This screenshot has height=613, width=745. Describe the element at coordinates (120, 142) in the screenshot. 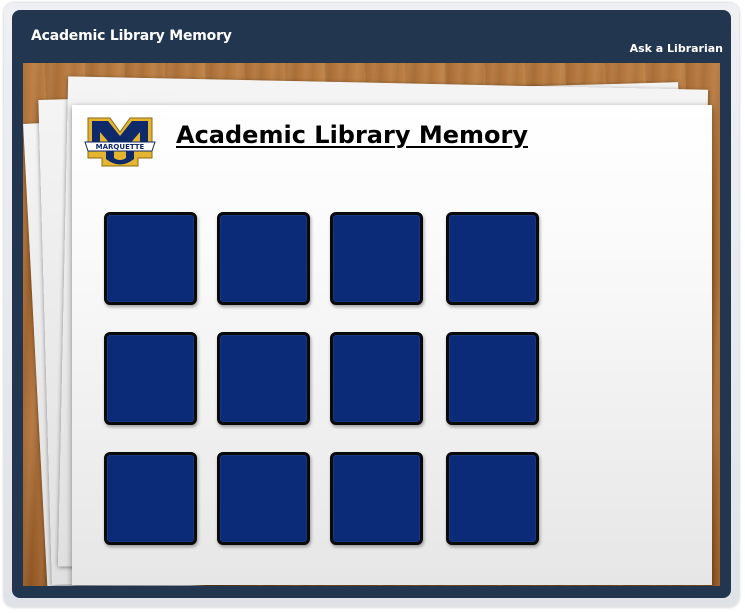

I see `marquette-logo-icon: MARQUETTE` at that location.